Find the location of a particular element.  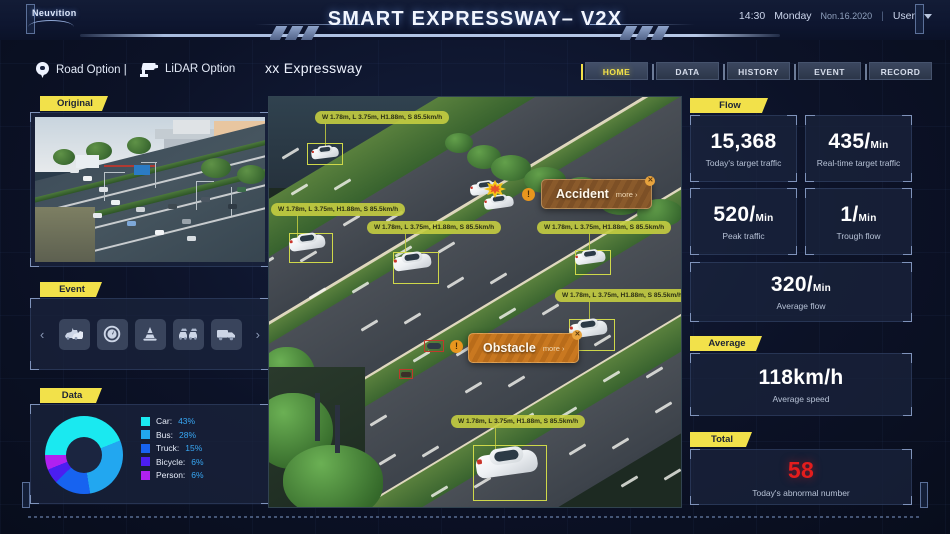

legend-label: Car: is located at coordinates (164, 421).